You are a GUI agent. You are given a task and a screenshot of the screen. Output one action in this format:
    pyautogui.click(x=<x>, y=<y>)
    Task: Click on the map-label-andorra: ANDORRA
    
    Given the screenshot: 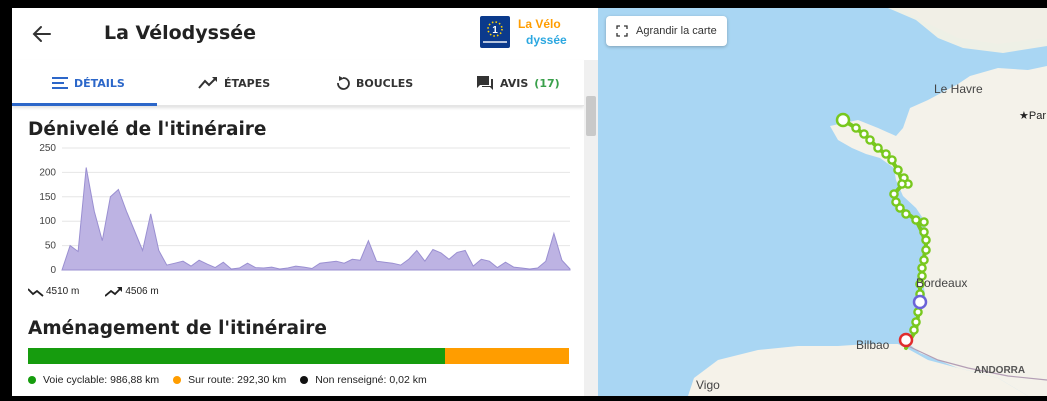 What is the action you would take?
    pyautogui.click(x=1000, y=370)
    